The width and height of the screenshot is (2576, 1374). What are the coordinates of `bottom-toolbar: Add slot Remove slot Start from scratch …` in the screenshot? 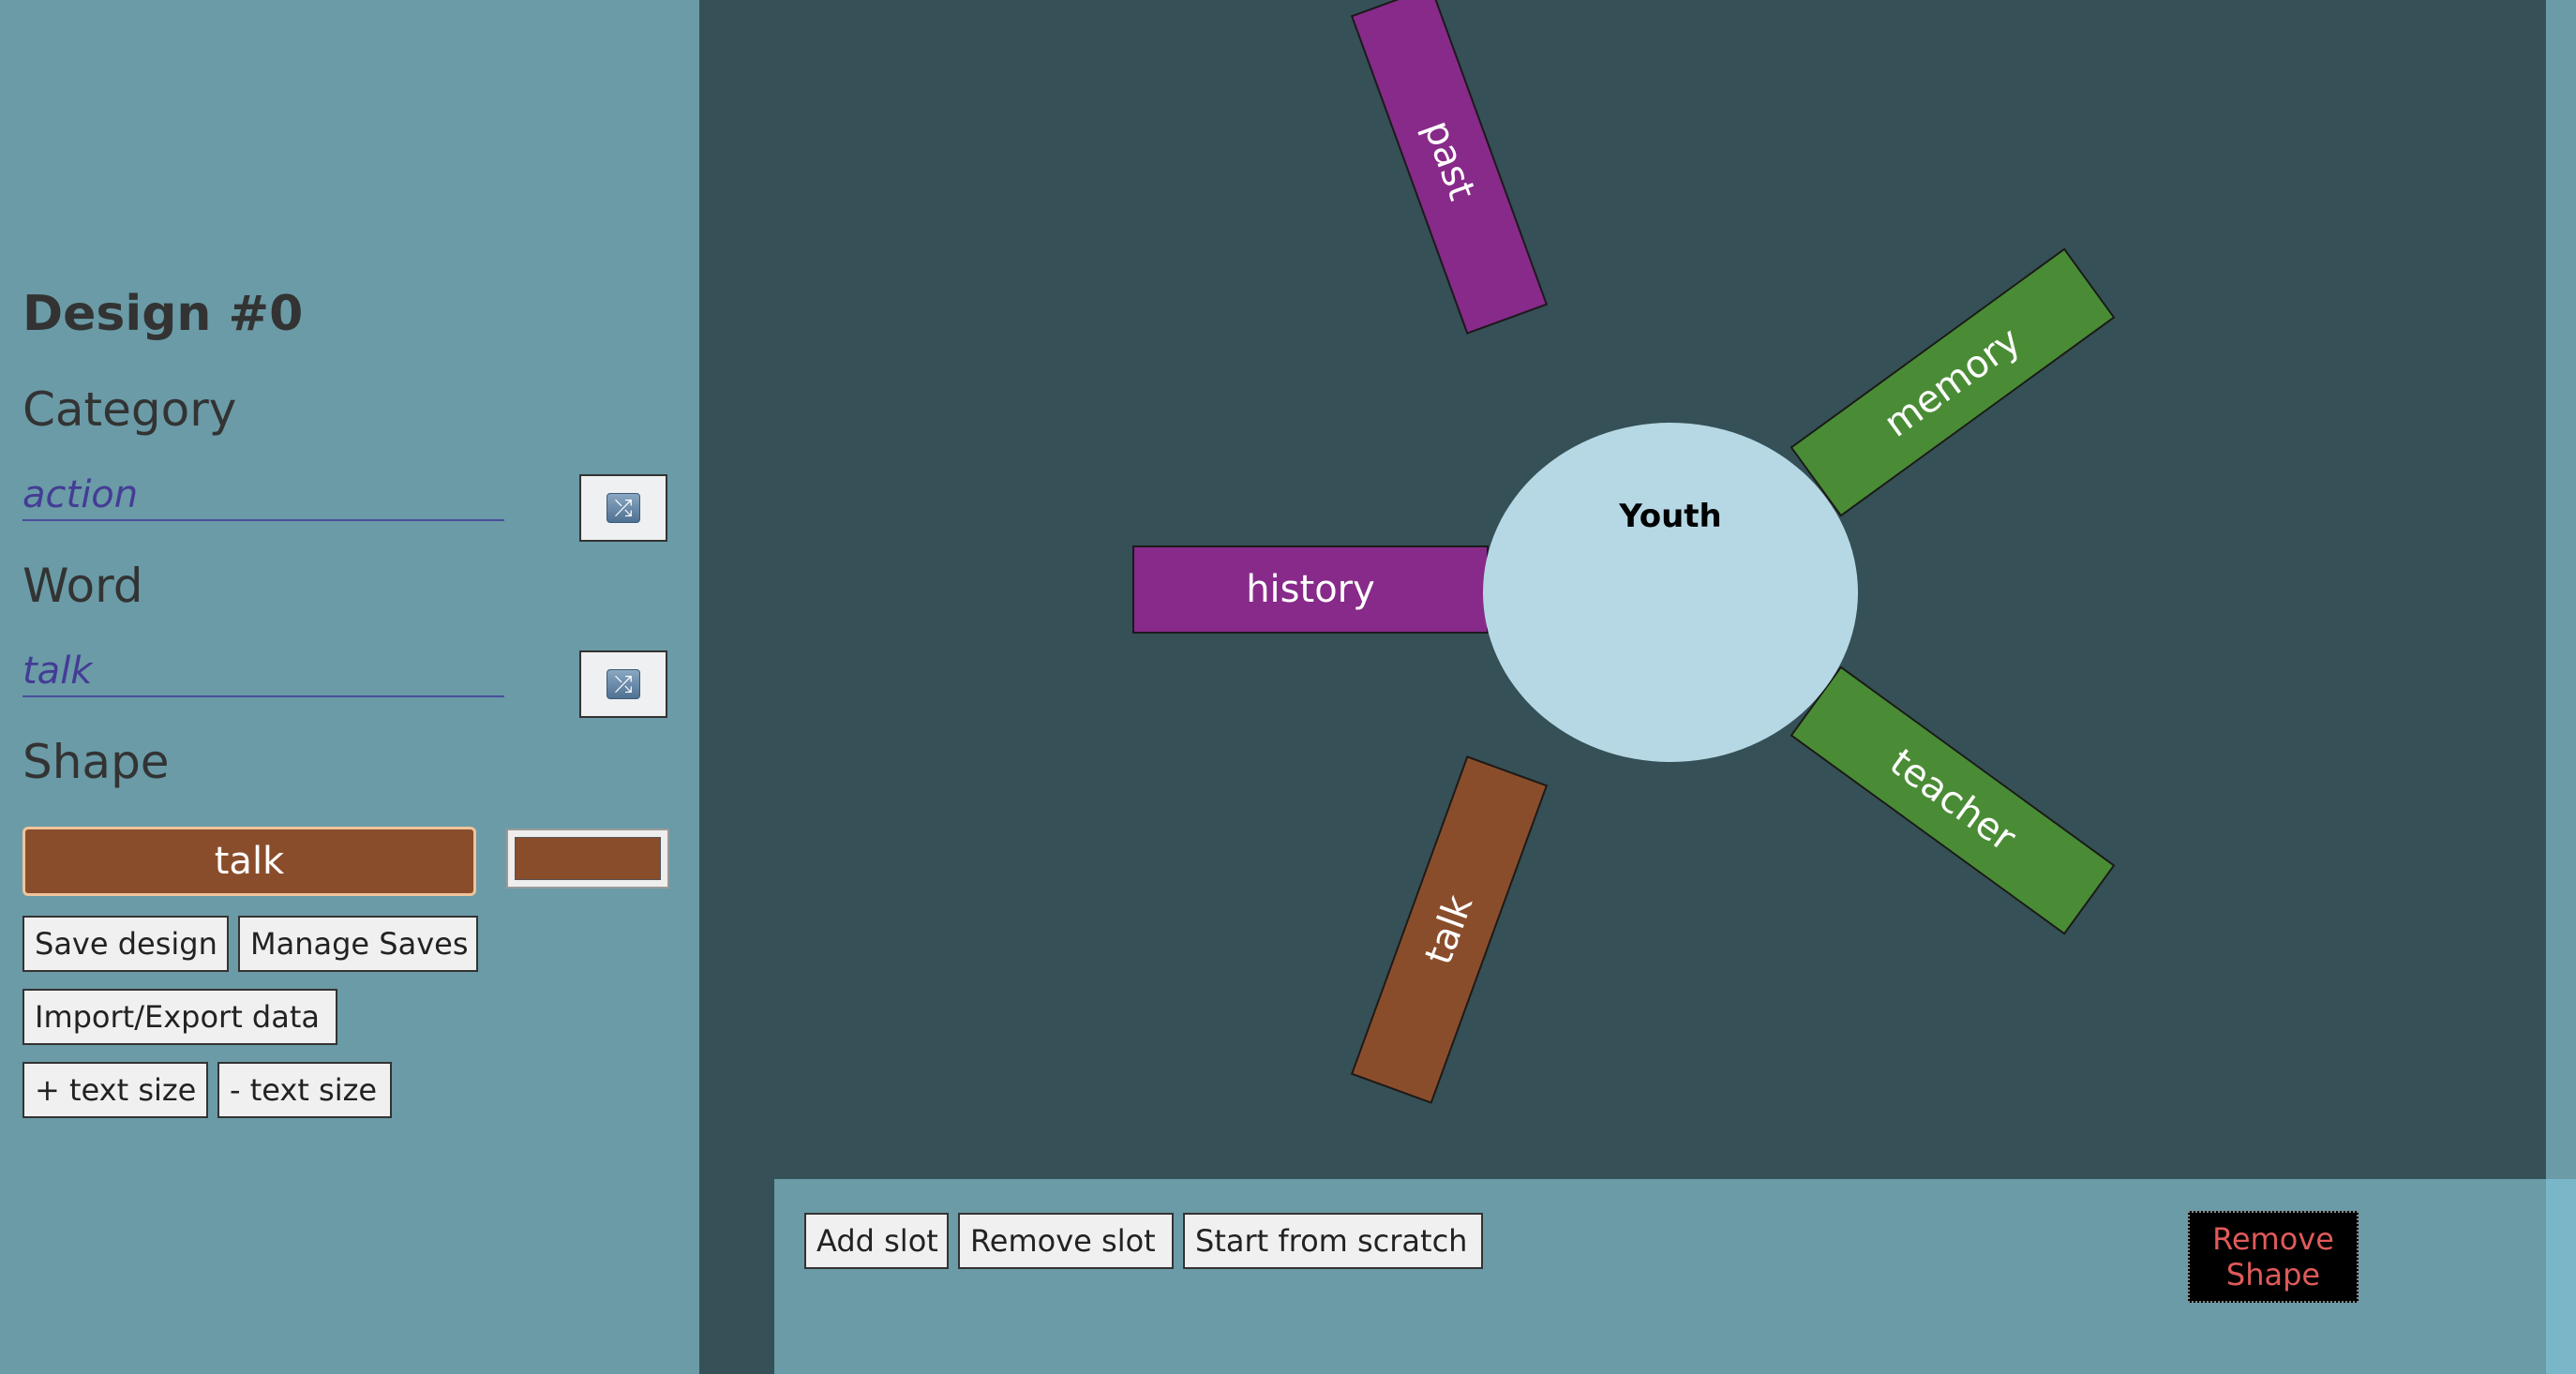 It's located at (1675, 1276).